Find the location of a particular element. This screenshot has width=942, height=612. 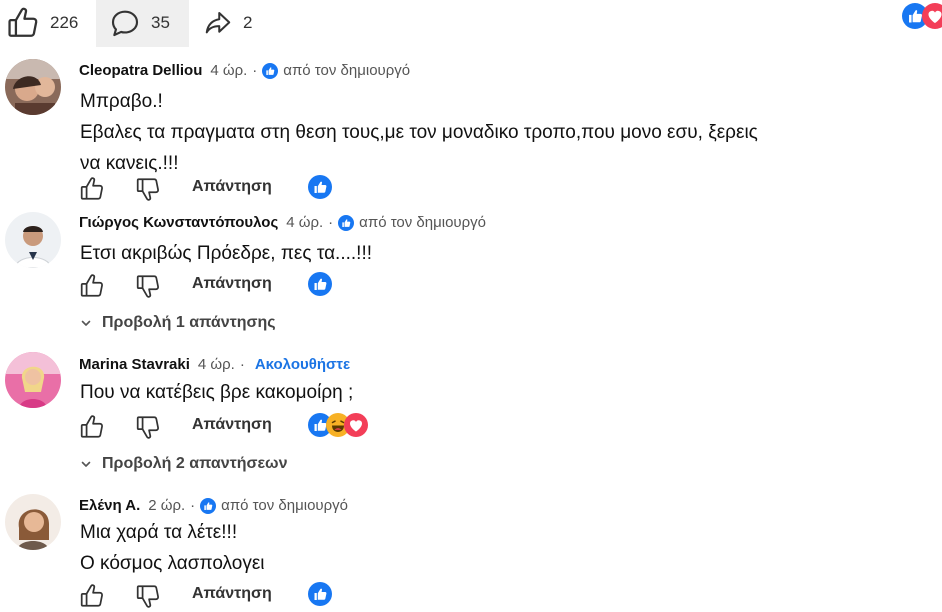

comments-count: 35 is located at coordinates (160, 22).